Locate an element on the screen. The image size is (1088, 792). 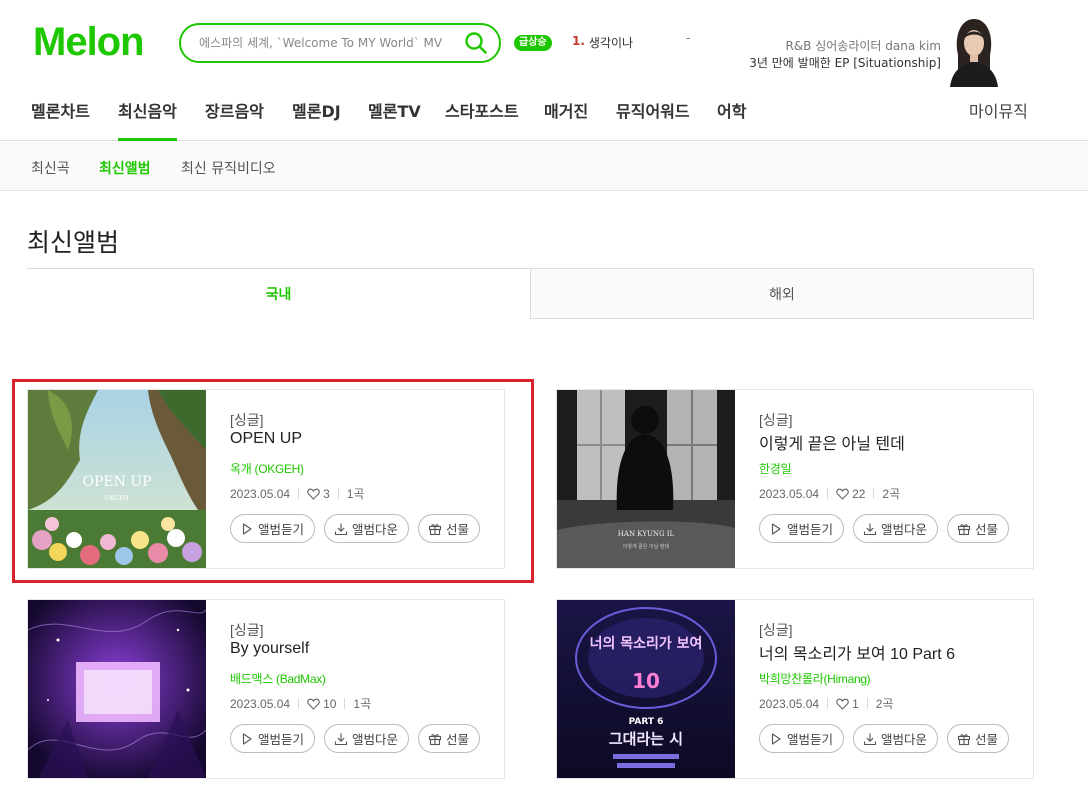
album-like-button: 10 is located at coordinates (321, 704).